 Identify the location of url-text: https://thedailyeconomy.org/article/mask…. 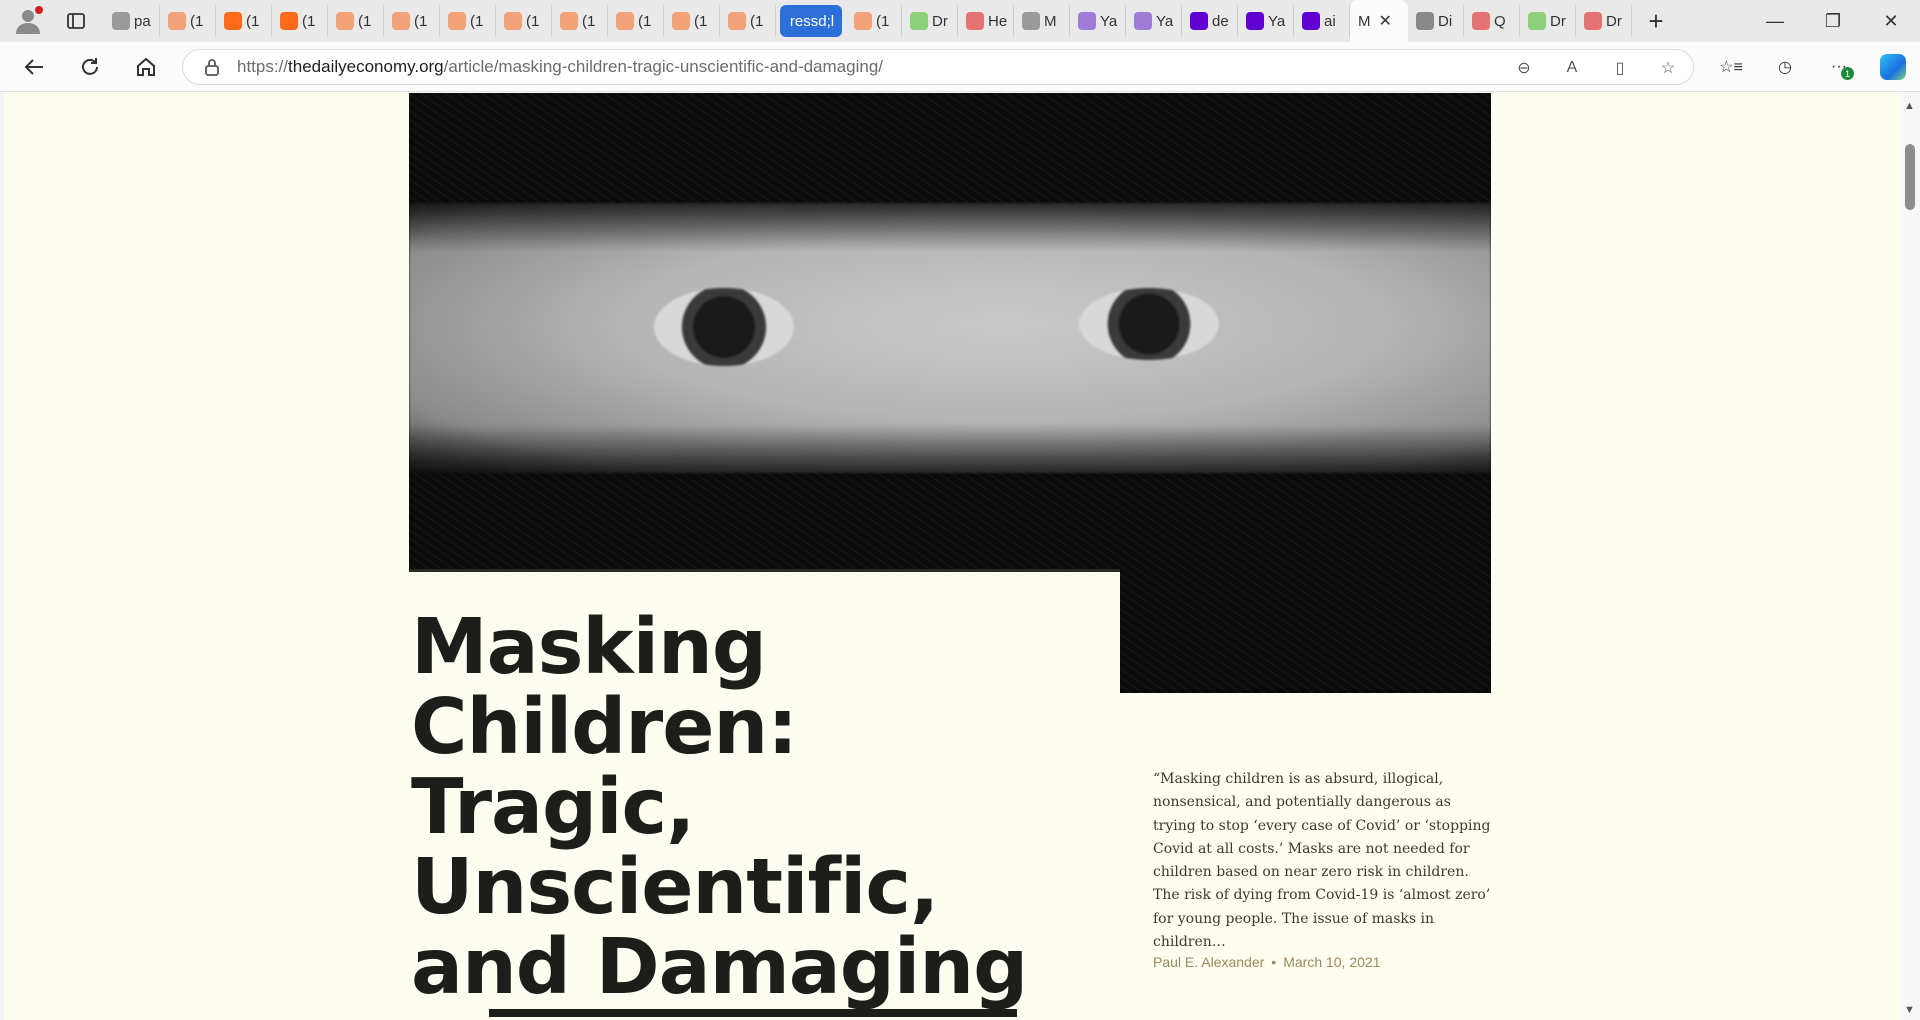
(560, 67).